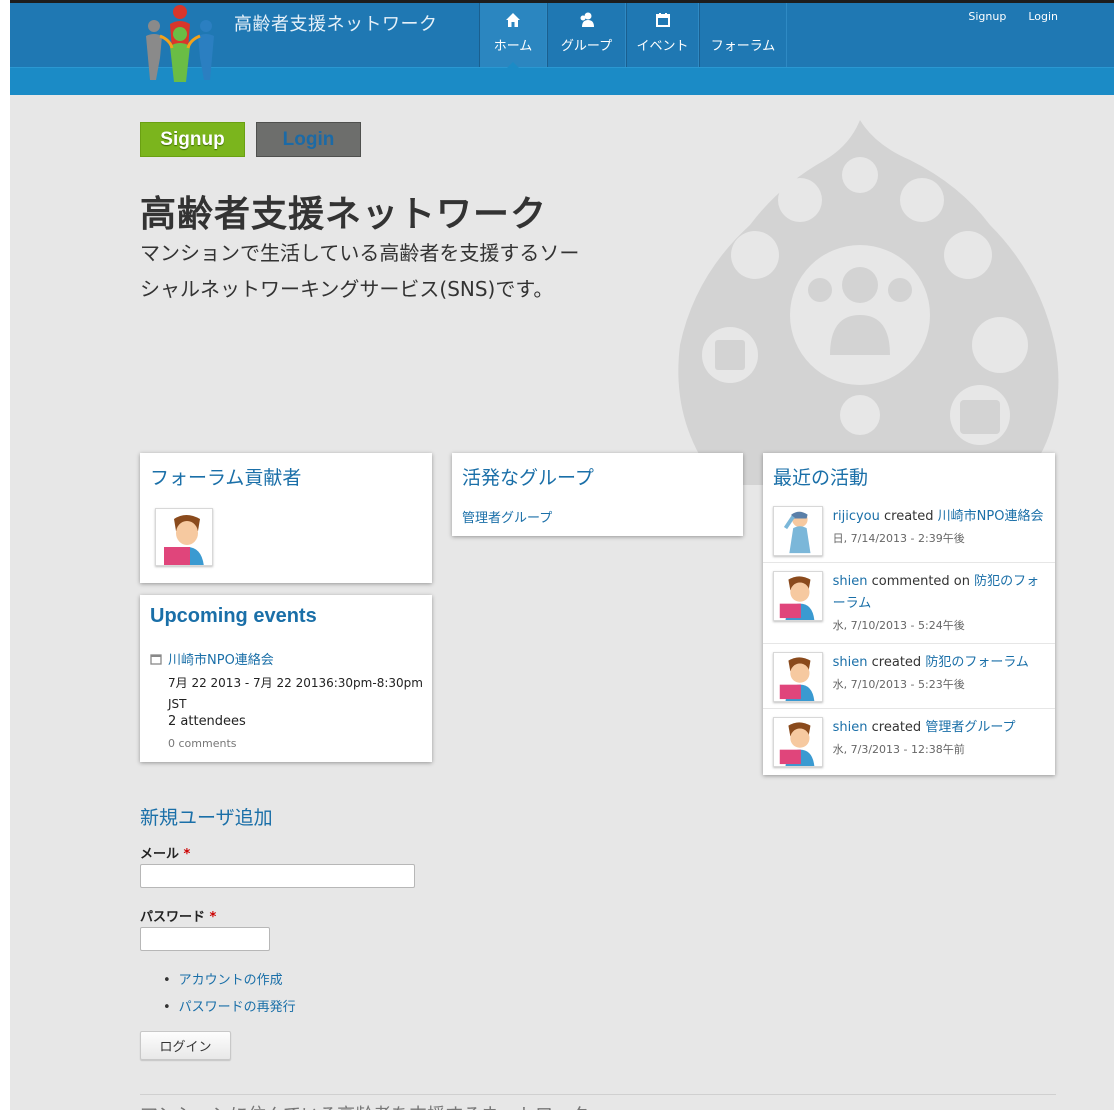 The width and height of the screenshot is (1114, 1110). I want to click on background-watermark-graphic, so click(868, 302).